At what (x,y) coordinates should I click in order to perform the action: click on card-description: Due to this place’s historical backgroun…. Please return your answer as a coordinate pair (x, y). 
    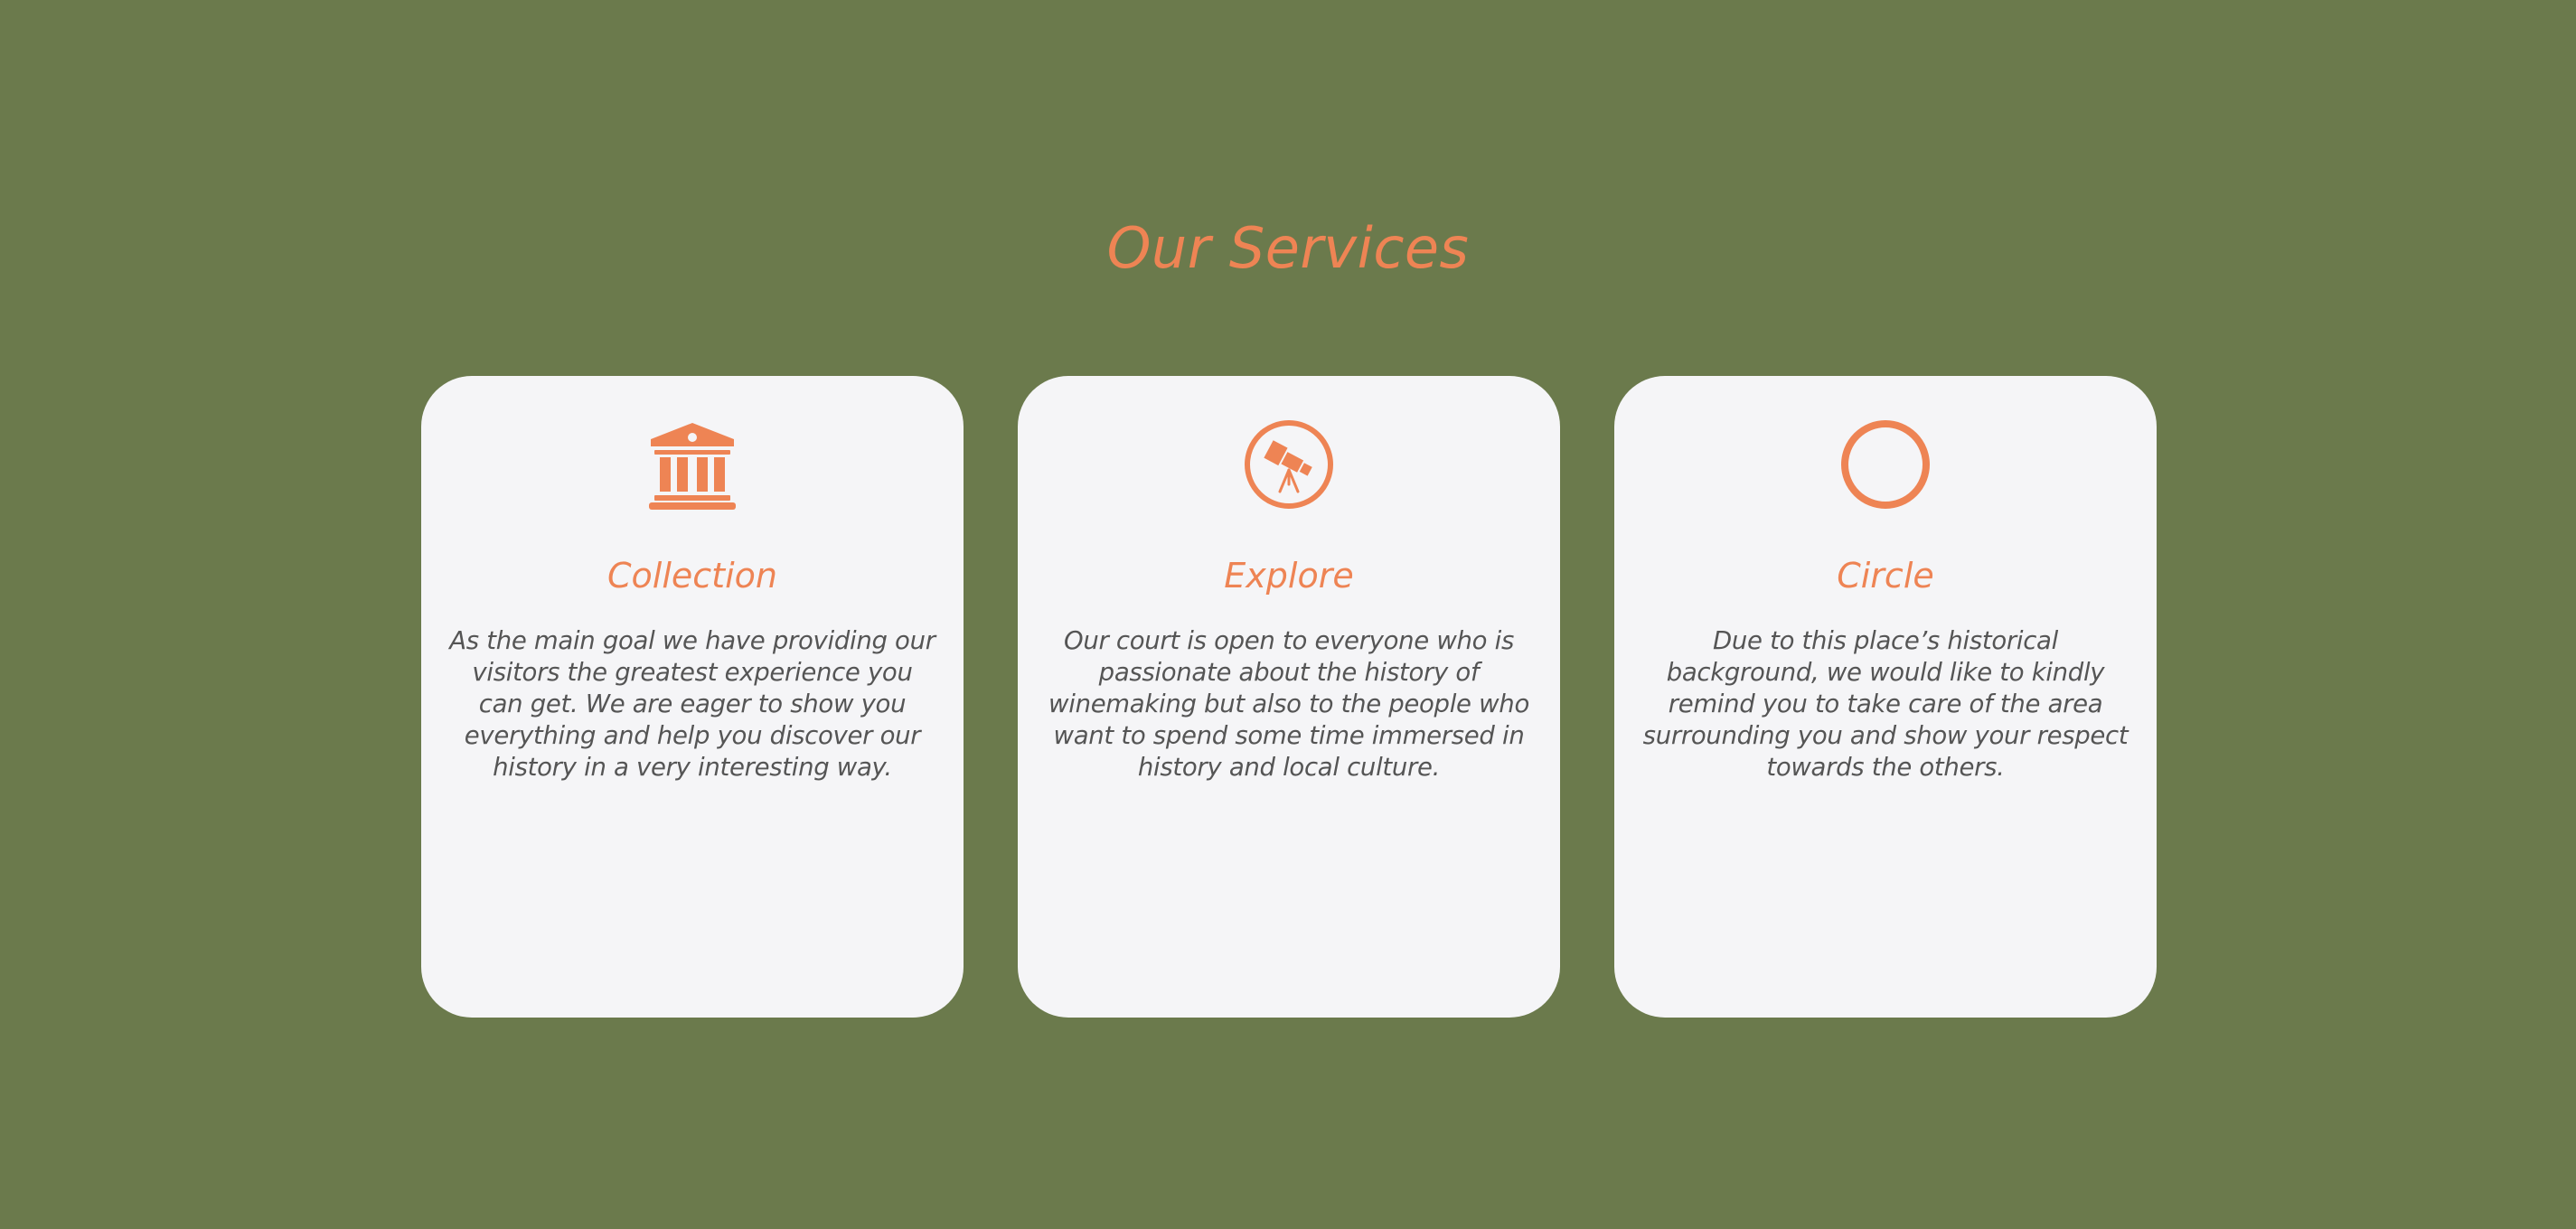
    Looking at the image, I should click on (1885, 704).